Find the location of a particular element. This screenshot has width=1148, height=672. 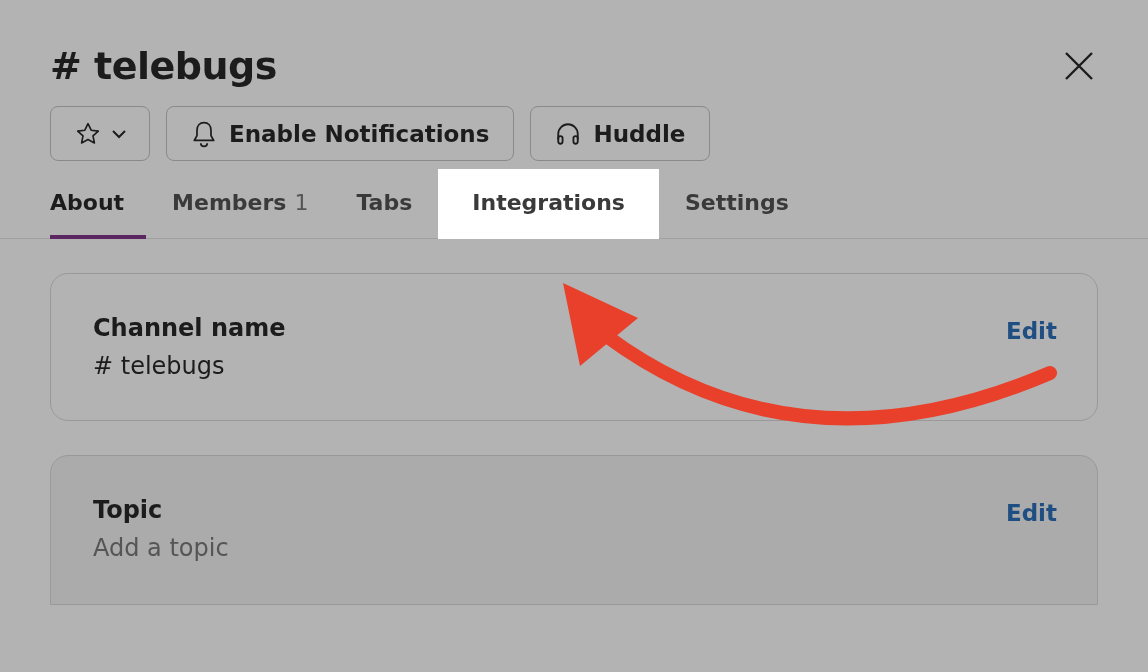

tab: Tabs is located at coordinates (384, 204).